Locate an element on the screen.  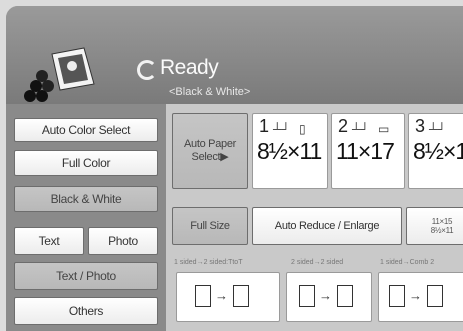
copier-logo-icon is located at coordinates (59, 74).